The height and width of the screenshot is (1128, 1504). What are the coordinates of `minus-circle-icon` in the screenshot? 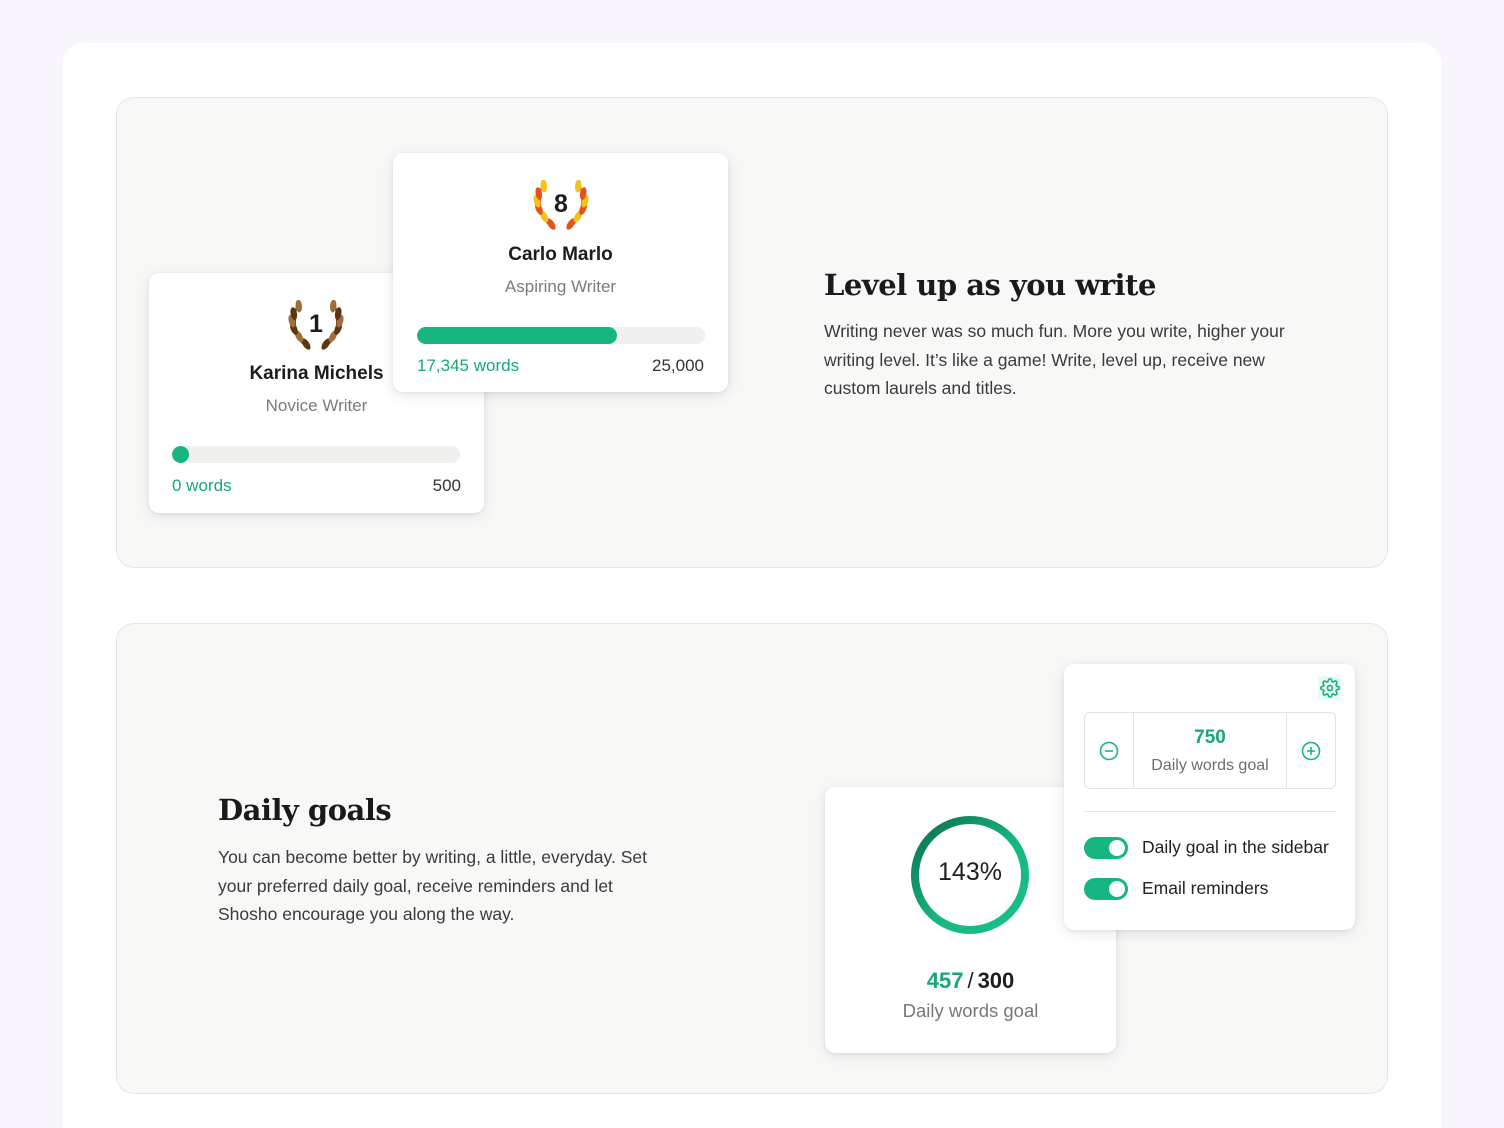 It's located at (1109, 751).